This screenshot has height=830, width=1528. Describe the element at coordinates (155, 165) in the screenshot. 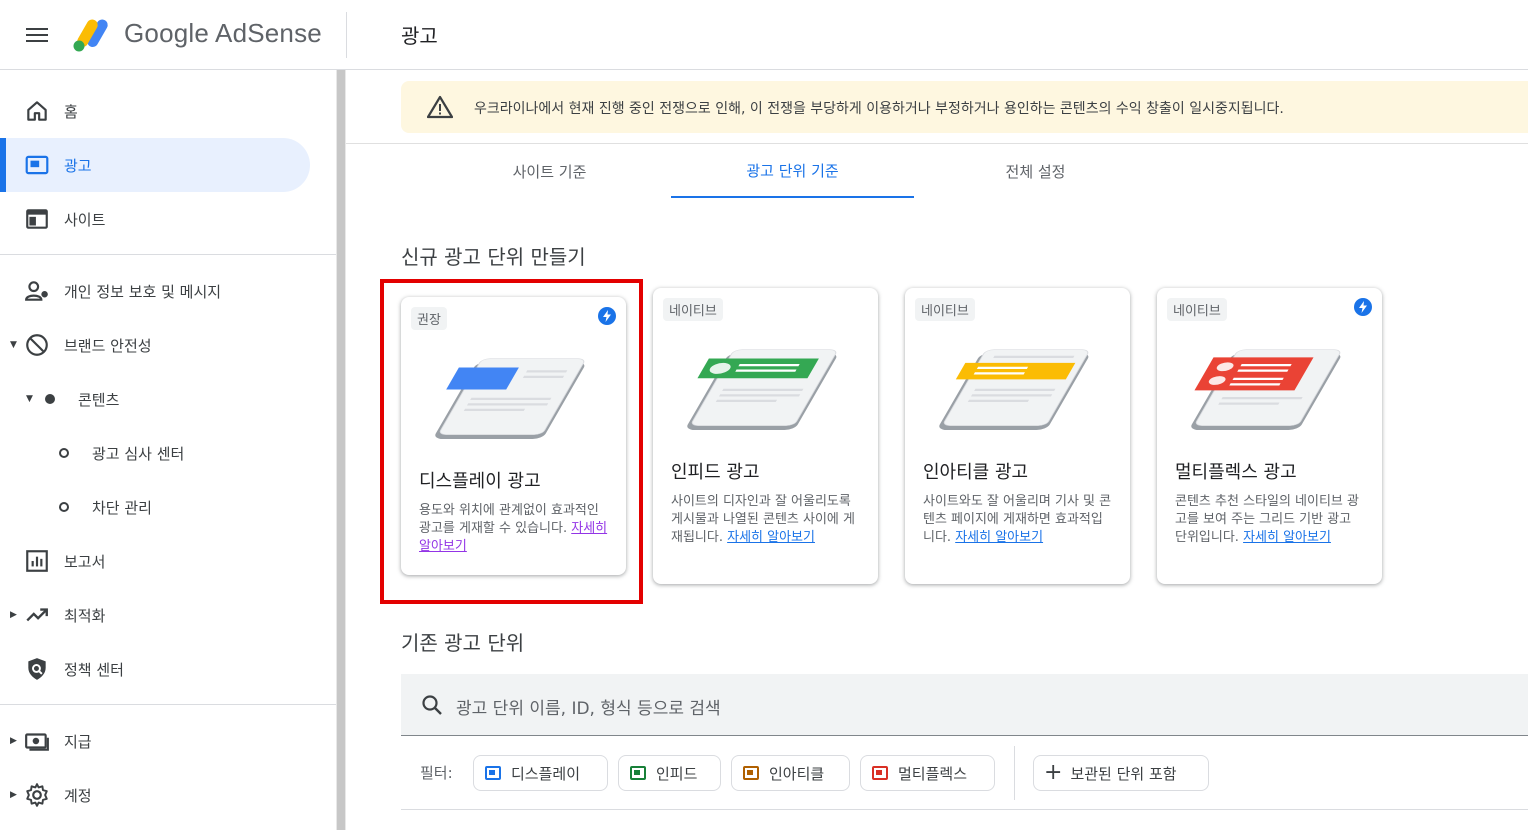

I see `sidebar-item-ads: 광고` at that location.